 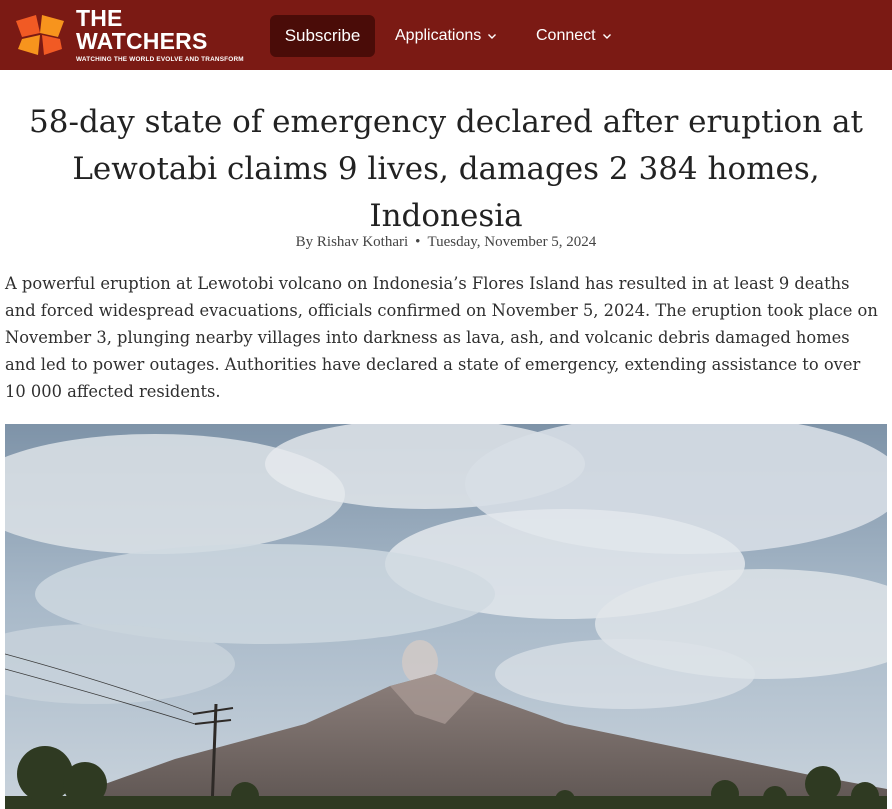 I want to click on nav-connect: Connect, so click(x=574, y=36).